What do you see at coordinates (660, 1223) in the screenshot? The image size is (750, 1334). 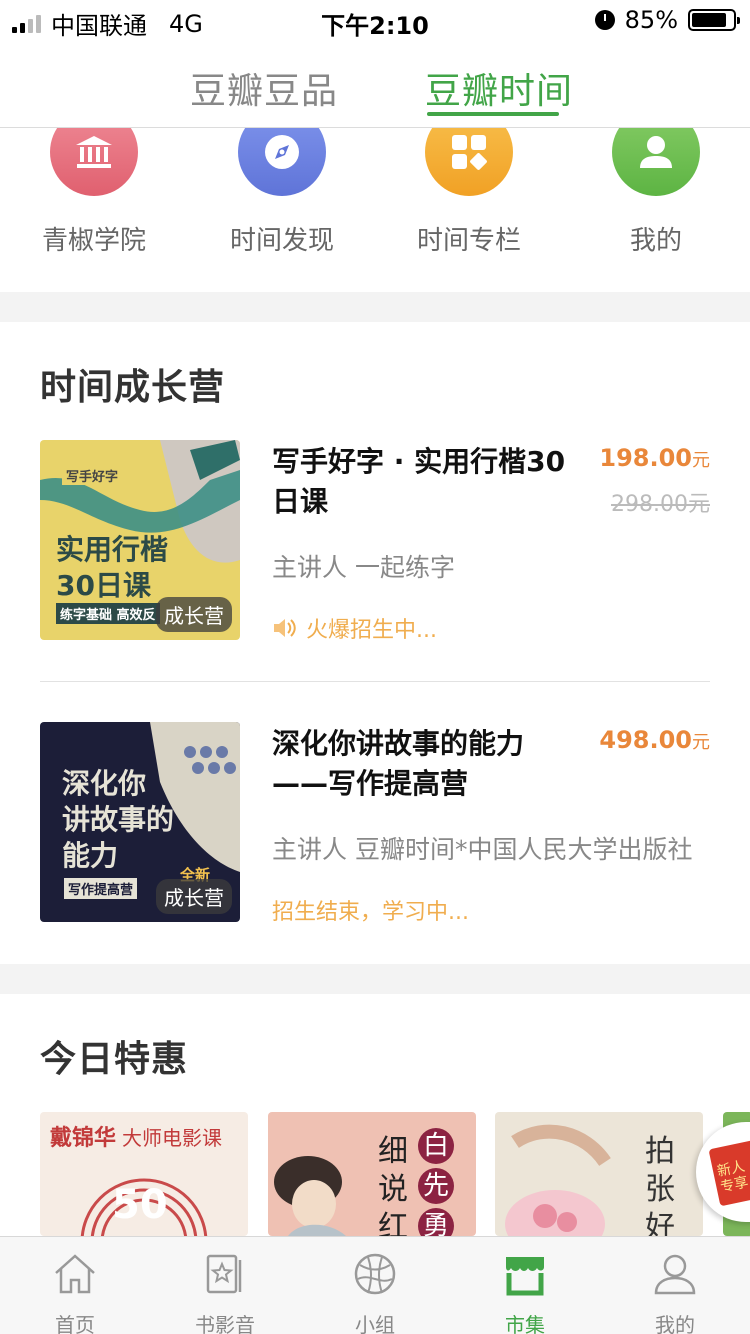 I see `deal-text: 好` at bounding box center [660, 1223].